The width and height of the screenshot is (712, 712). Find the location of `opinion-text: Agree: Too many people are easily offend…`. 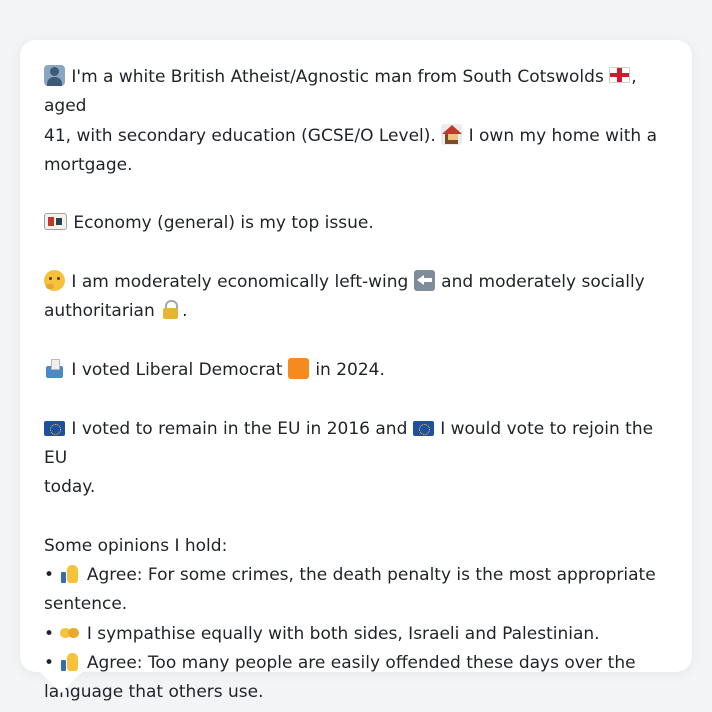

opinion-text: Agree: Too many people are easily offend… is located at coordinates (361, 662).